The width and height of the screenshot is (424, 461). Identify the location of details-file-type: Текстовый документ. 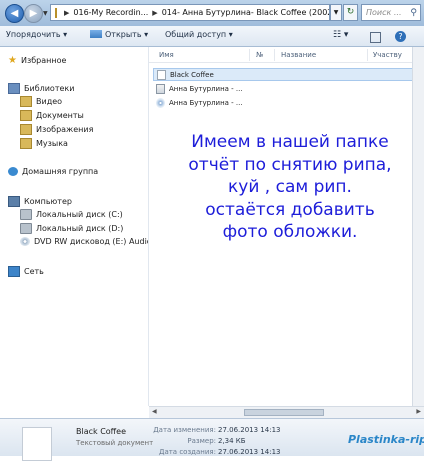
(115, 443).